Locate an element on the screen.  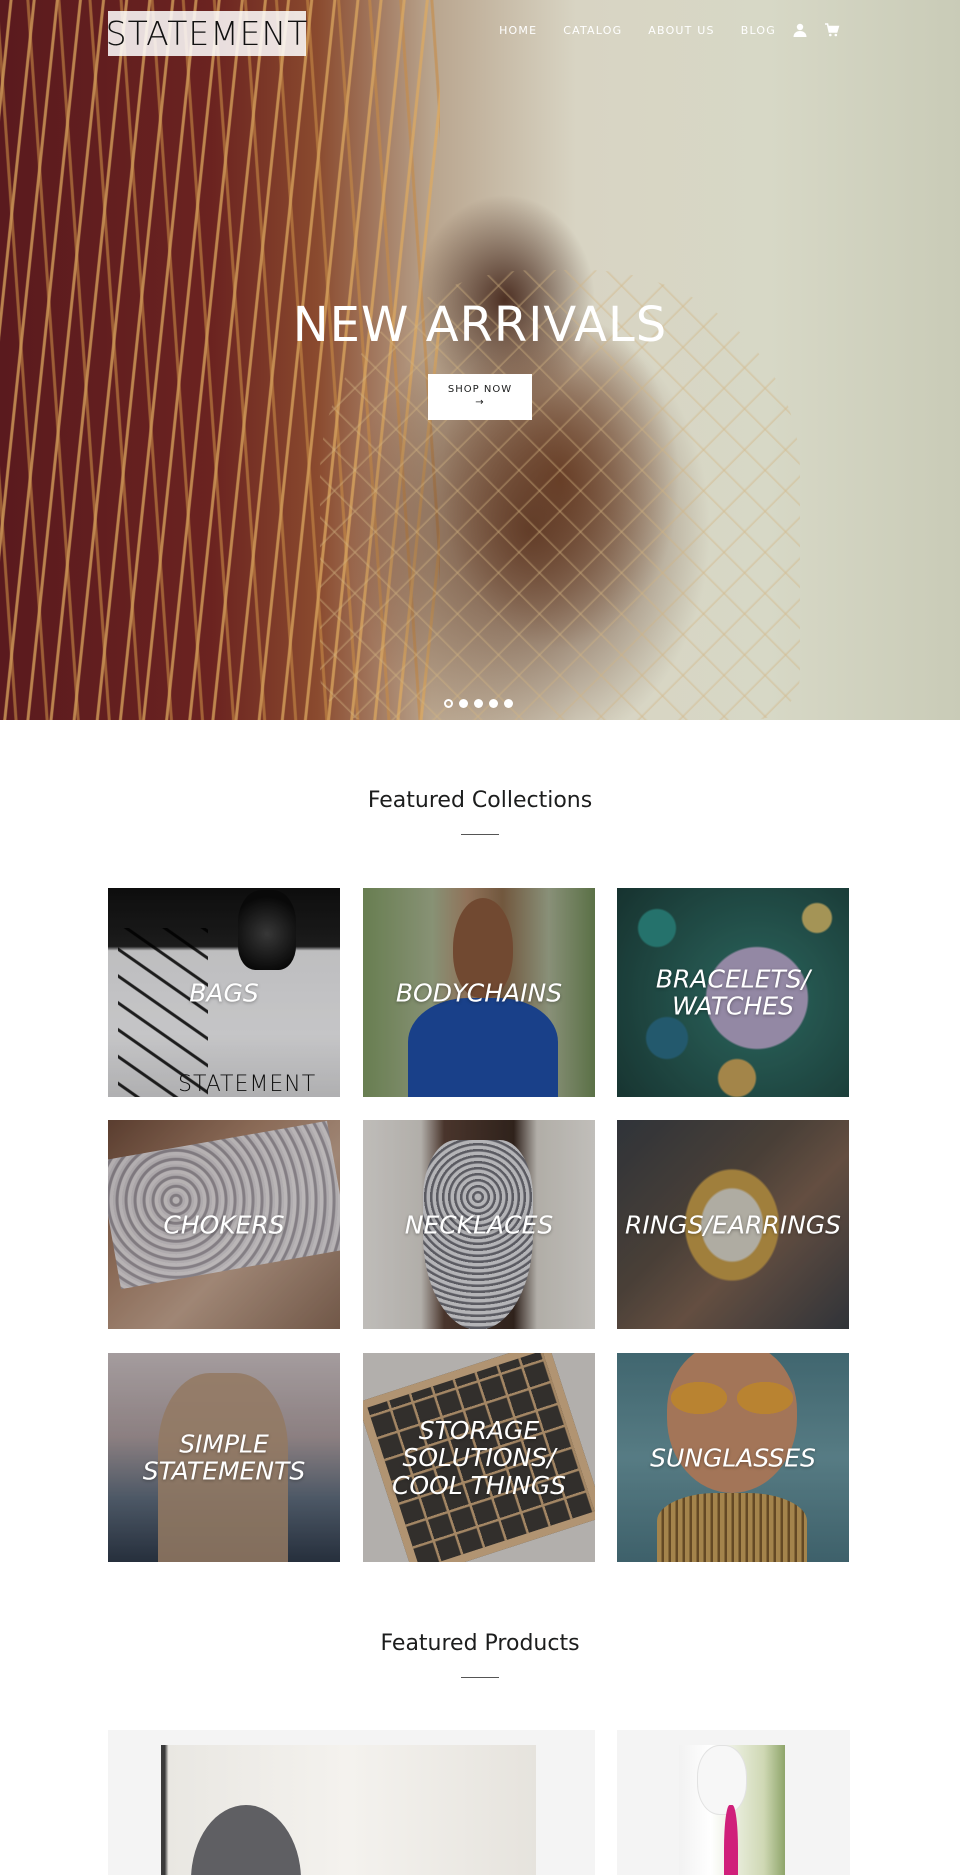
collection-storage-solutions: STORAGE SOLUTIONS/ COOL THINGS is located at coordinates (479, 1457).